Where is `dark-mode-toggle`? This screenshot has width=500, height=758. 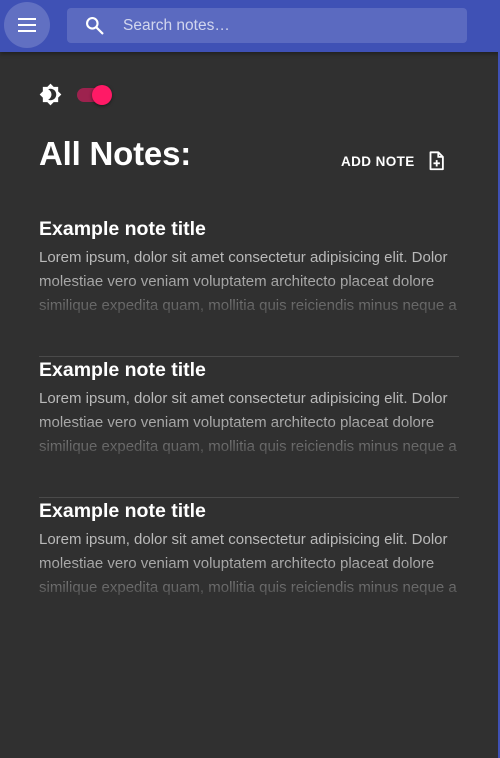 dark-mode-toggle is located at coordinates (94, 95).